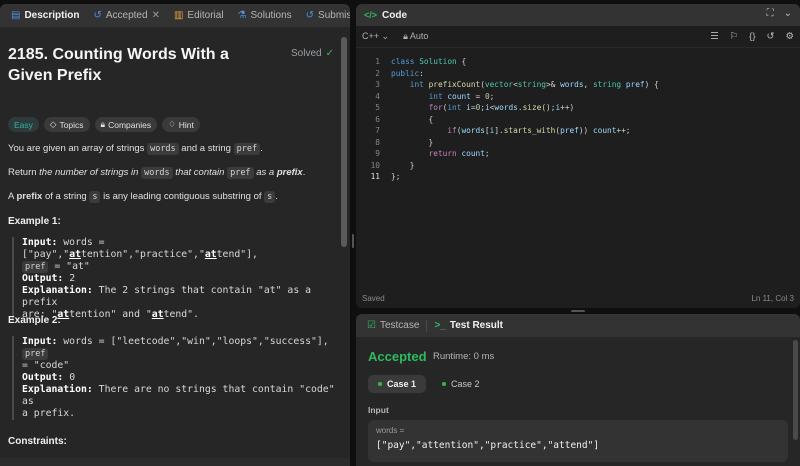 The image size is (800, 466). Describe the element at coordinates (476, 325) in the screenshot. I see `tab-label: Test Result` at that location.